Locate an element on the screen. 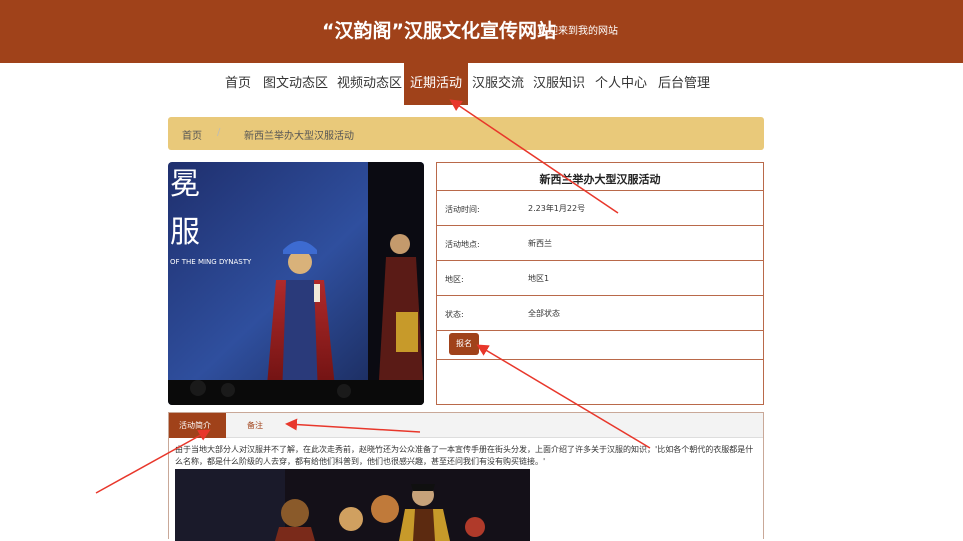 The image size is (963, 541). site-title: “汉韵阁”汉服文化宣传网站 is located at coordinates (439, 31).